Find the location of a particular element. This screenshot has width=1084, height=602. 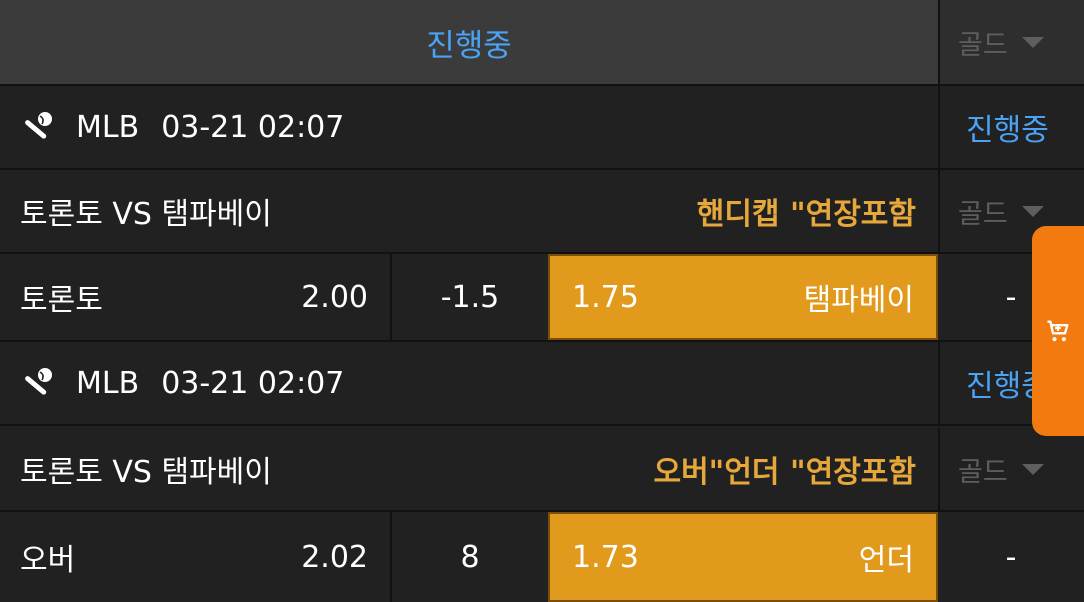

home-label: 오버 is located at coordinates (48, 560).